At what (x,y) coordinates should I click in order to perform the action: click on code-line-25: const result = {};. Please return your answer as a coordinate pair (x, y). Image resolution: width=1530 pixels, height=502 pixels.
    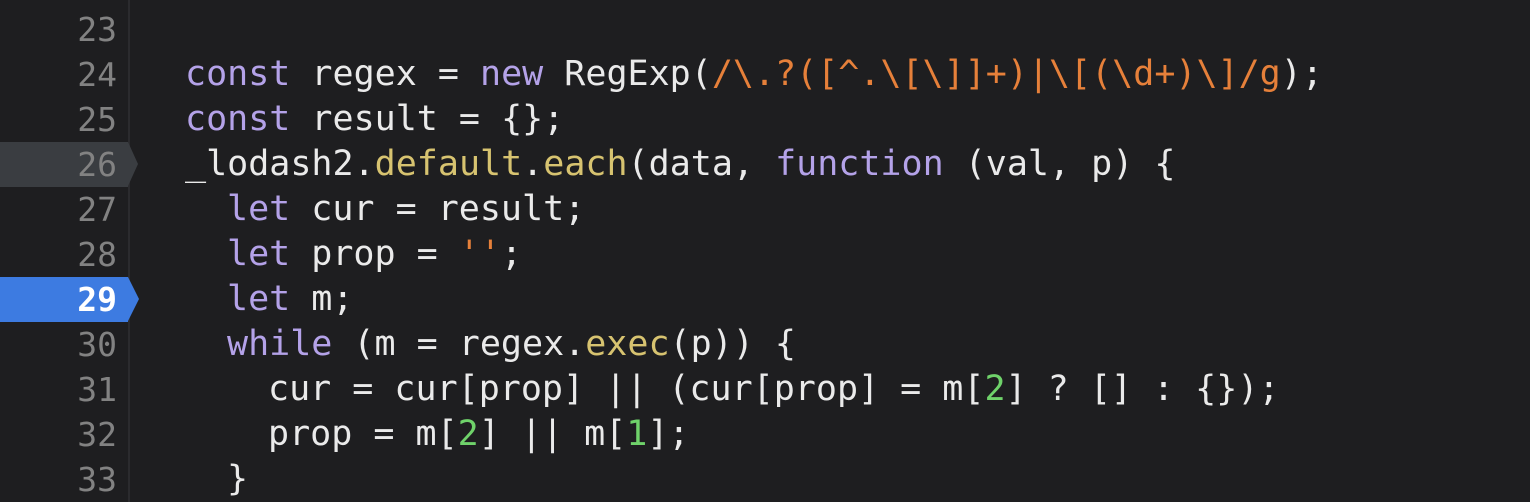
    Looking at the image, I should click on (830, 119).